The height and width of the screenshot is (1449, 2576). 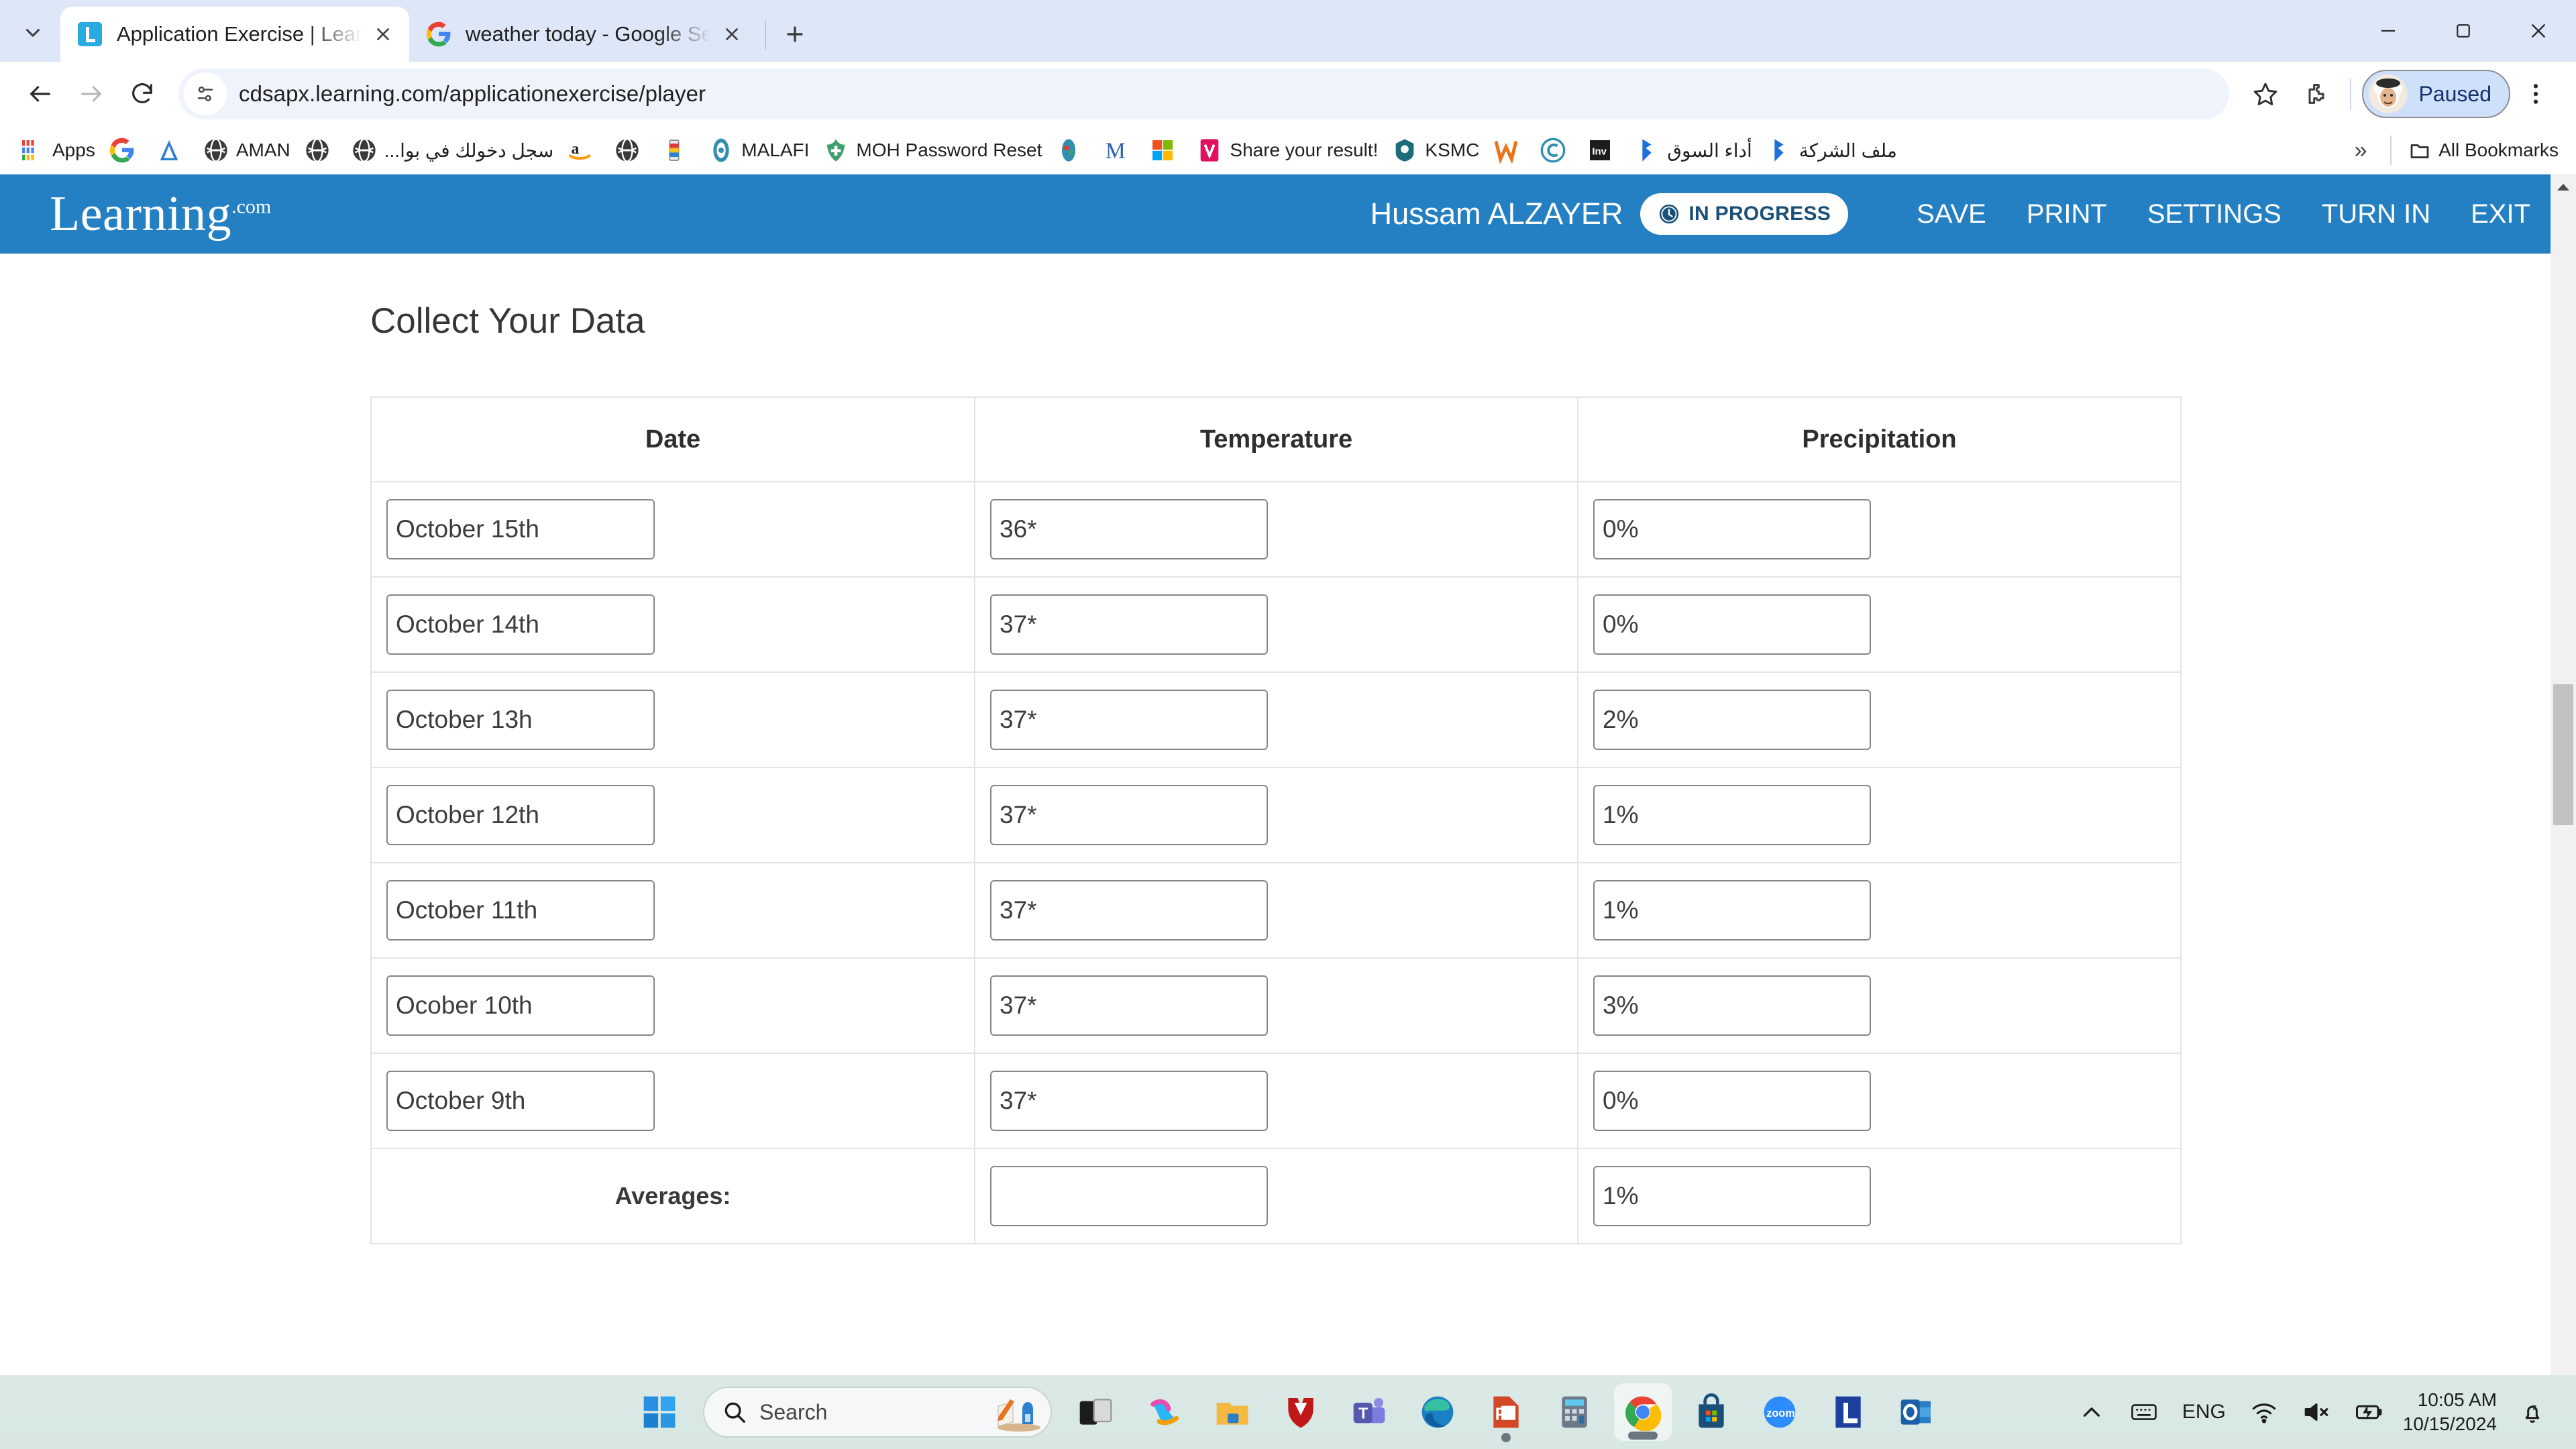 What do you see at coordinates (2316, 1412) in the screenshot?
I see `volume-muted-icon` at bounding box center [2316, 1412].